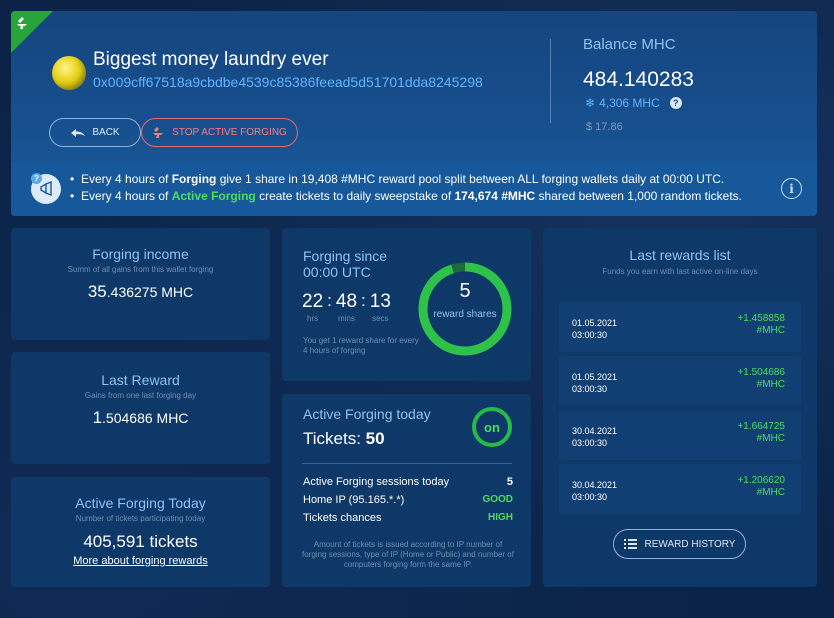  Describe the element at coordinates (140, 518) in the screenshot. I see `active-forging-today-subtitle: Number of tickets participating today` at that location.